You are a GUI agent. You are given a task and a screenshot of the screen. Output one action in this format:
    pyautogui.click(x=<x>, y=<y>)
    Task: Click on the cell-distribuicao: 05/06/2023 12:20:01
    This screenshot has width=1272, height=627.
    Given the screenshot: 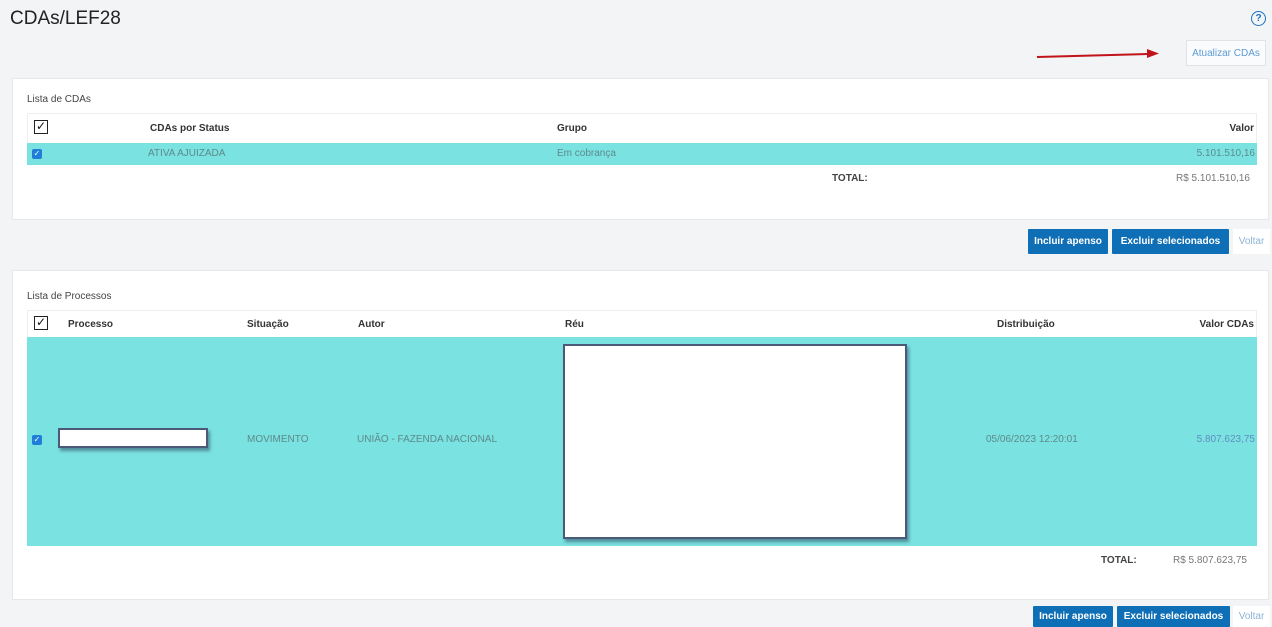 What is the action you would take?
    pyautogui.click(x=1032, y=439)
    